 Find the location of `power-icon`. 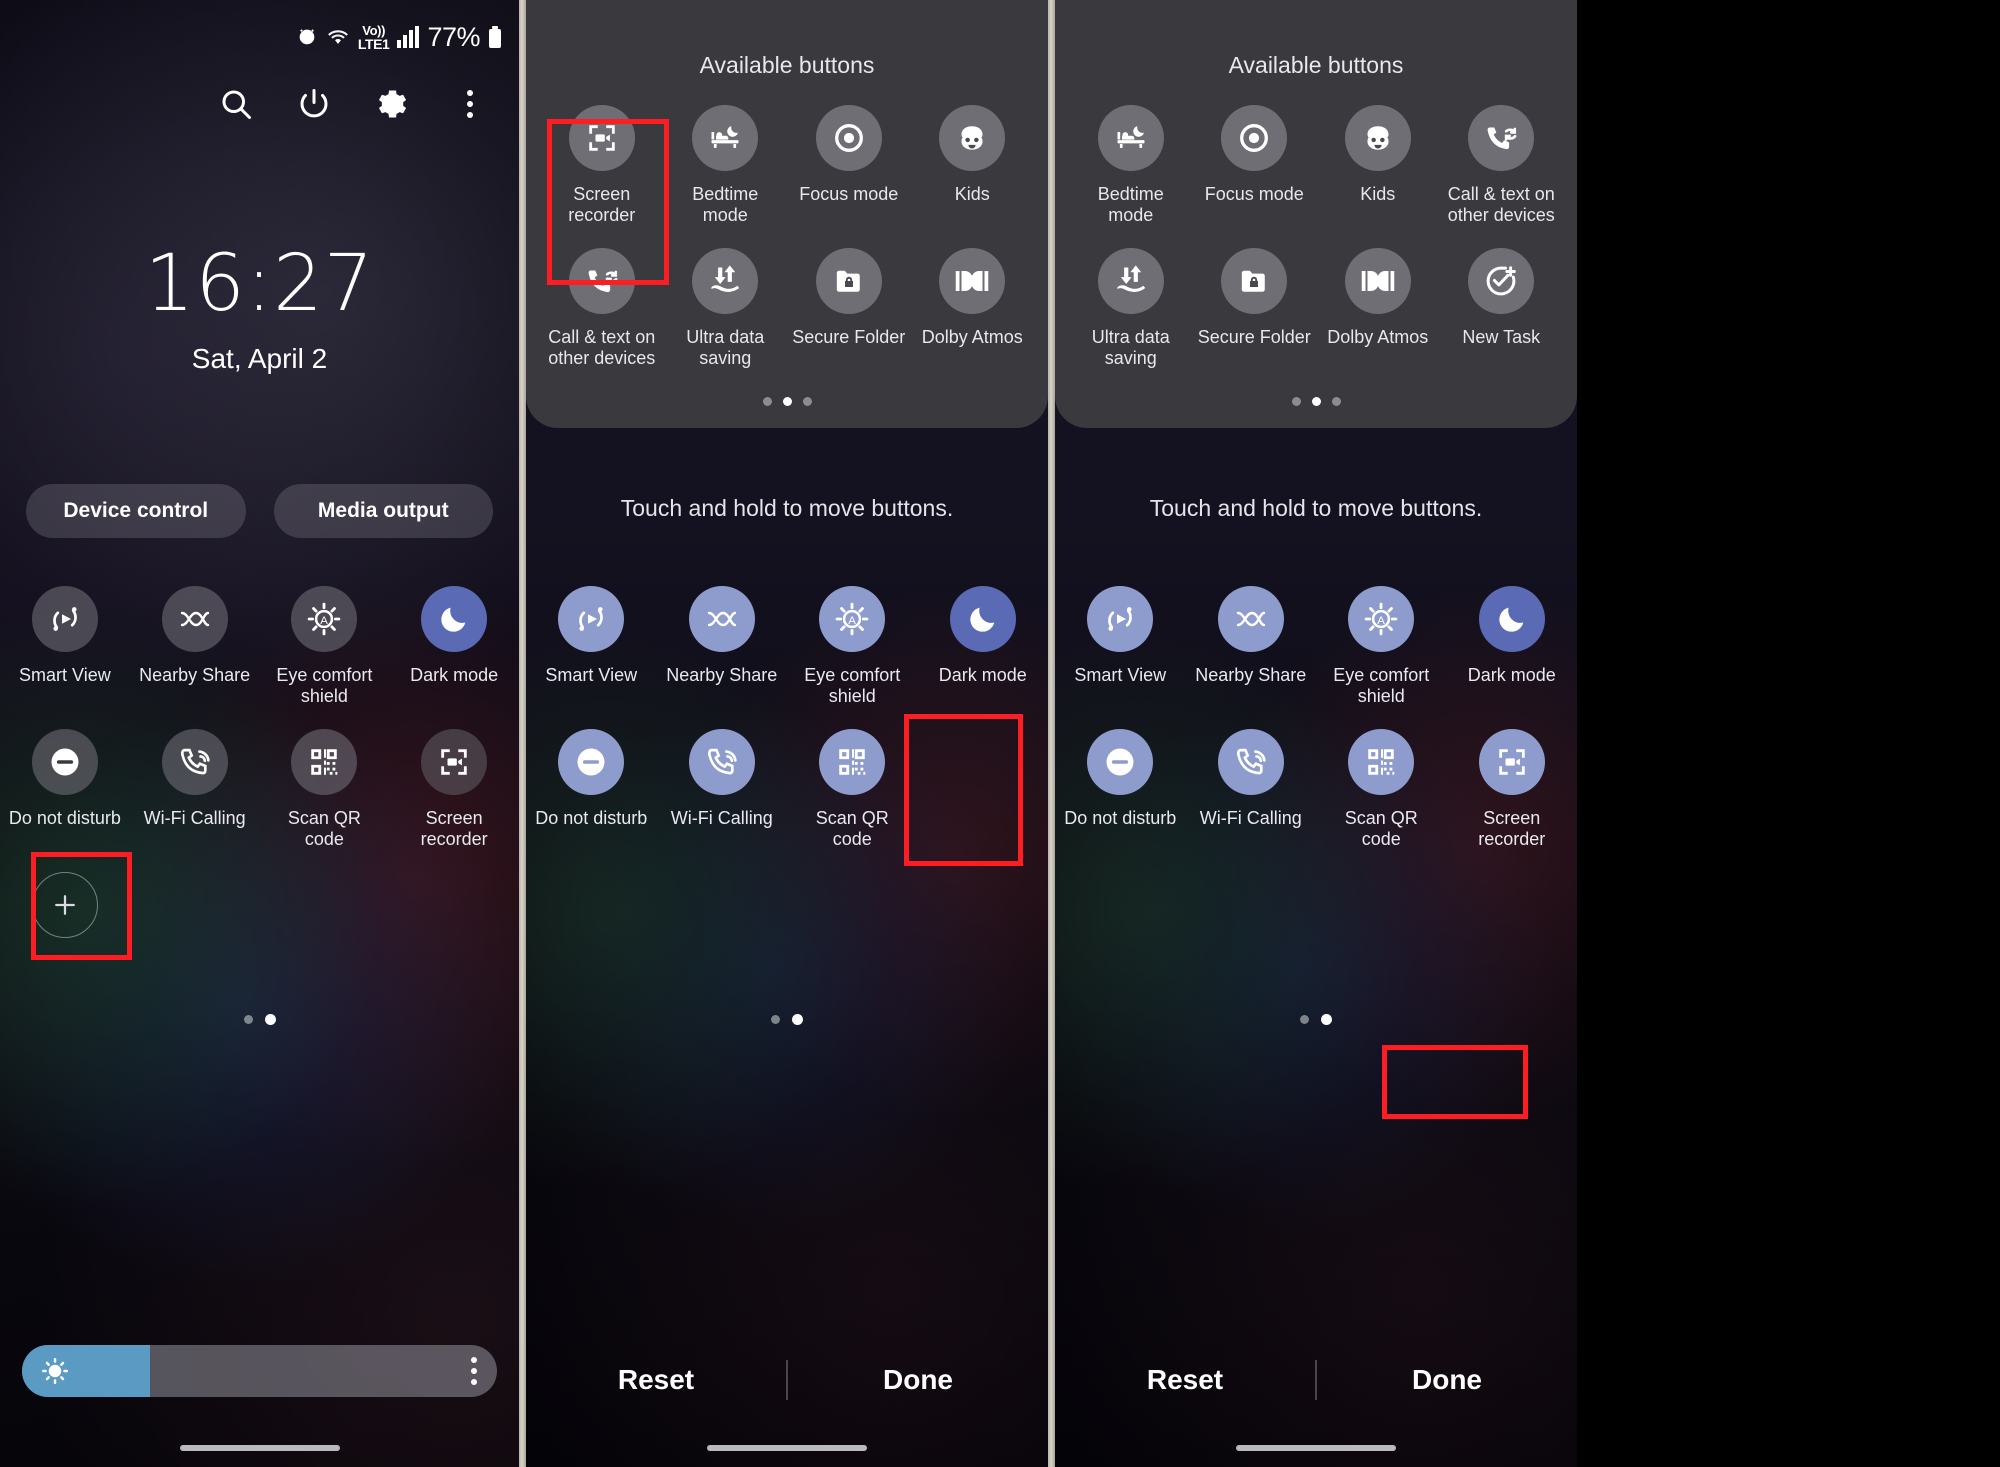

power-icon is located at coordinates (314, 104).